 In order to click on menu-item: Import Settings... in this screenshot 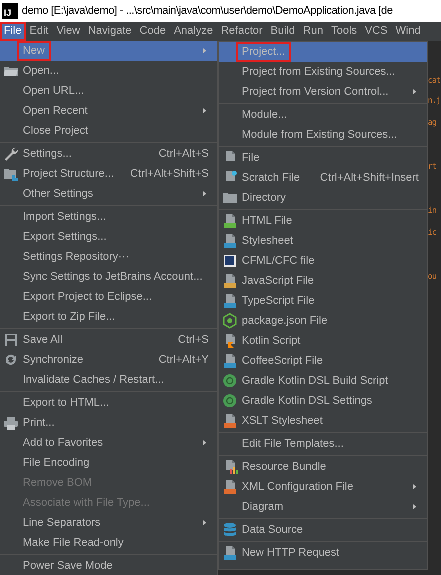, I will do `click(108, 217)`.